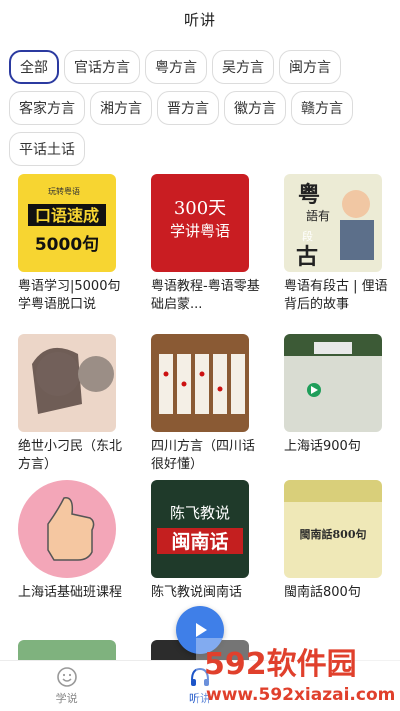 This screenshot has height=711, width=400. I want to click on watermark-brand: 592软件园, so click(280, 664).